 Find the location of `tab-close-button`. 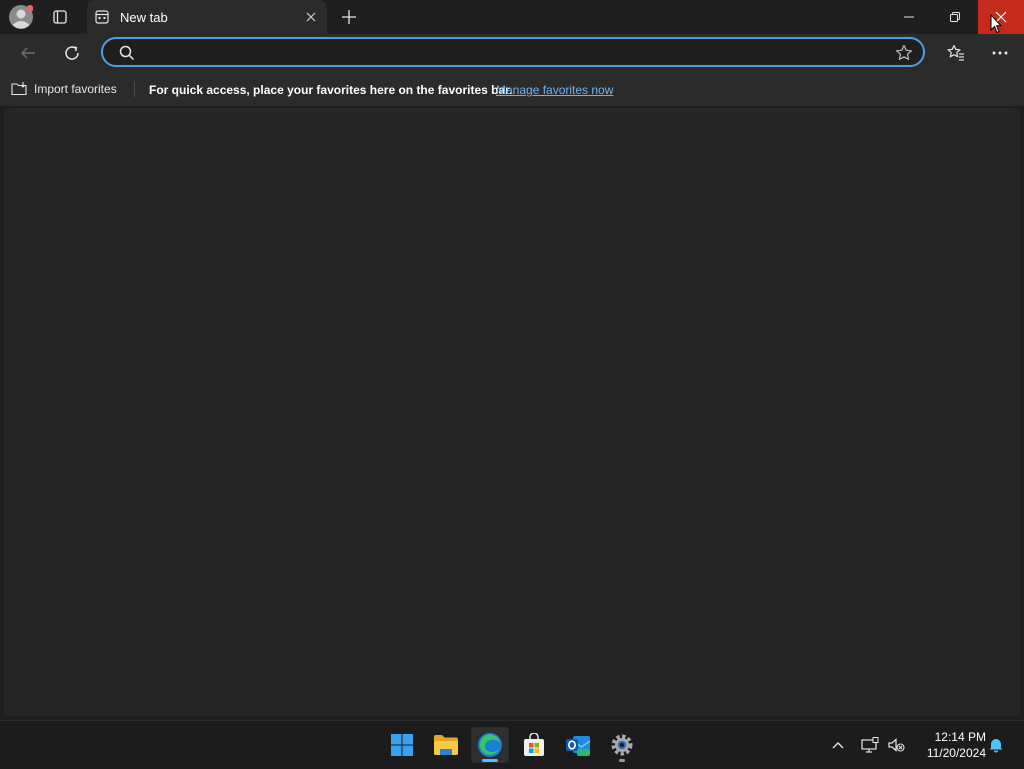

tab-close-button is located at coordinates (311, 17).